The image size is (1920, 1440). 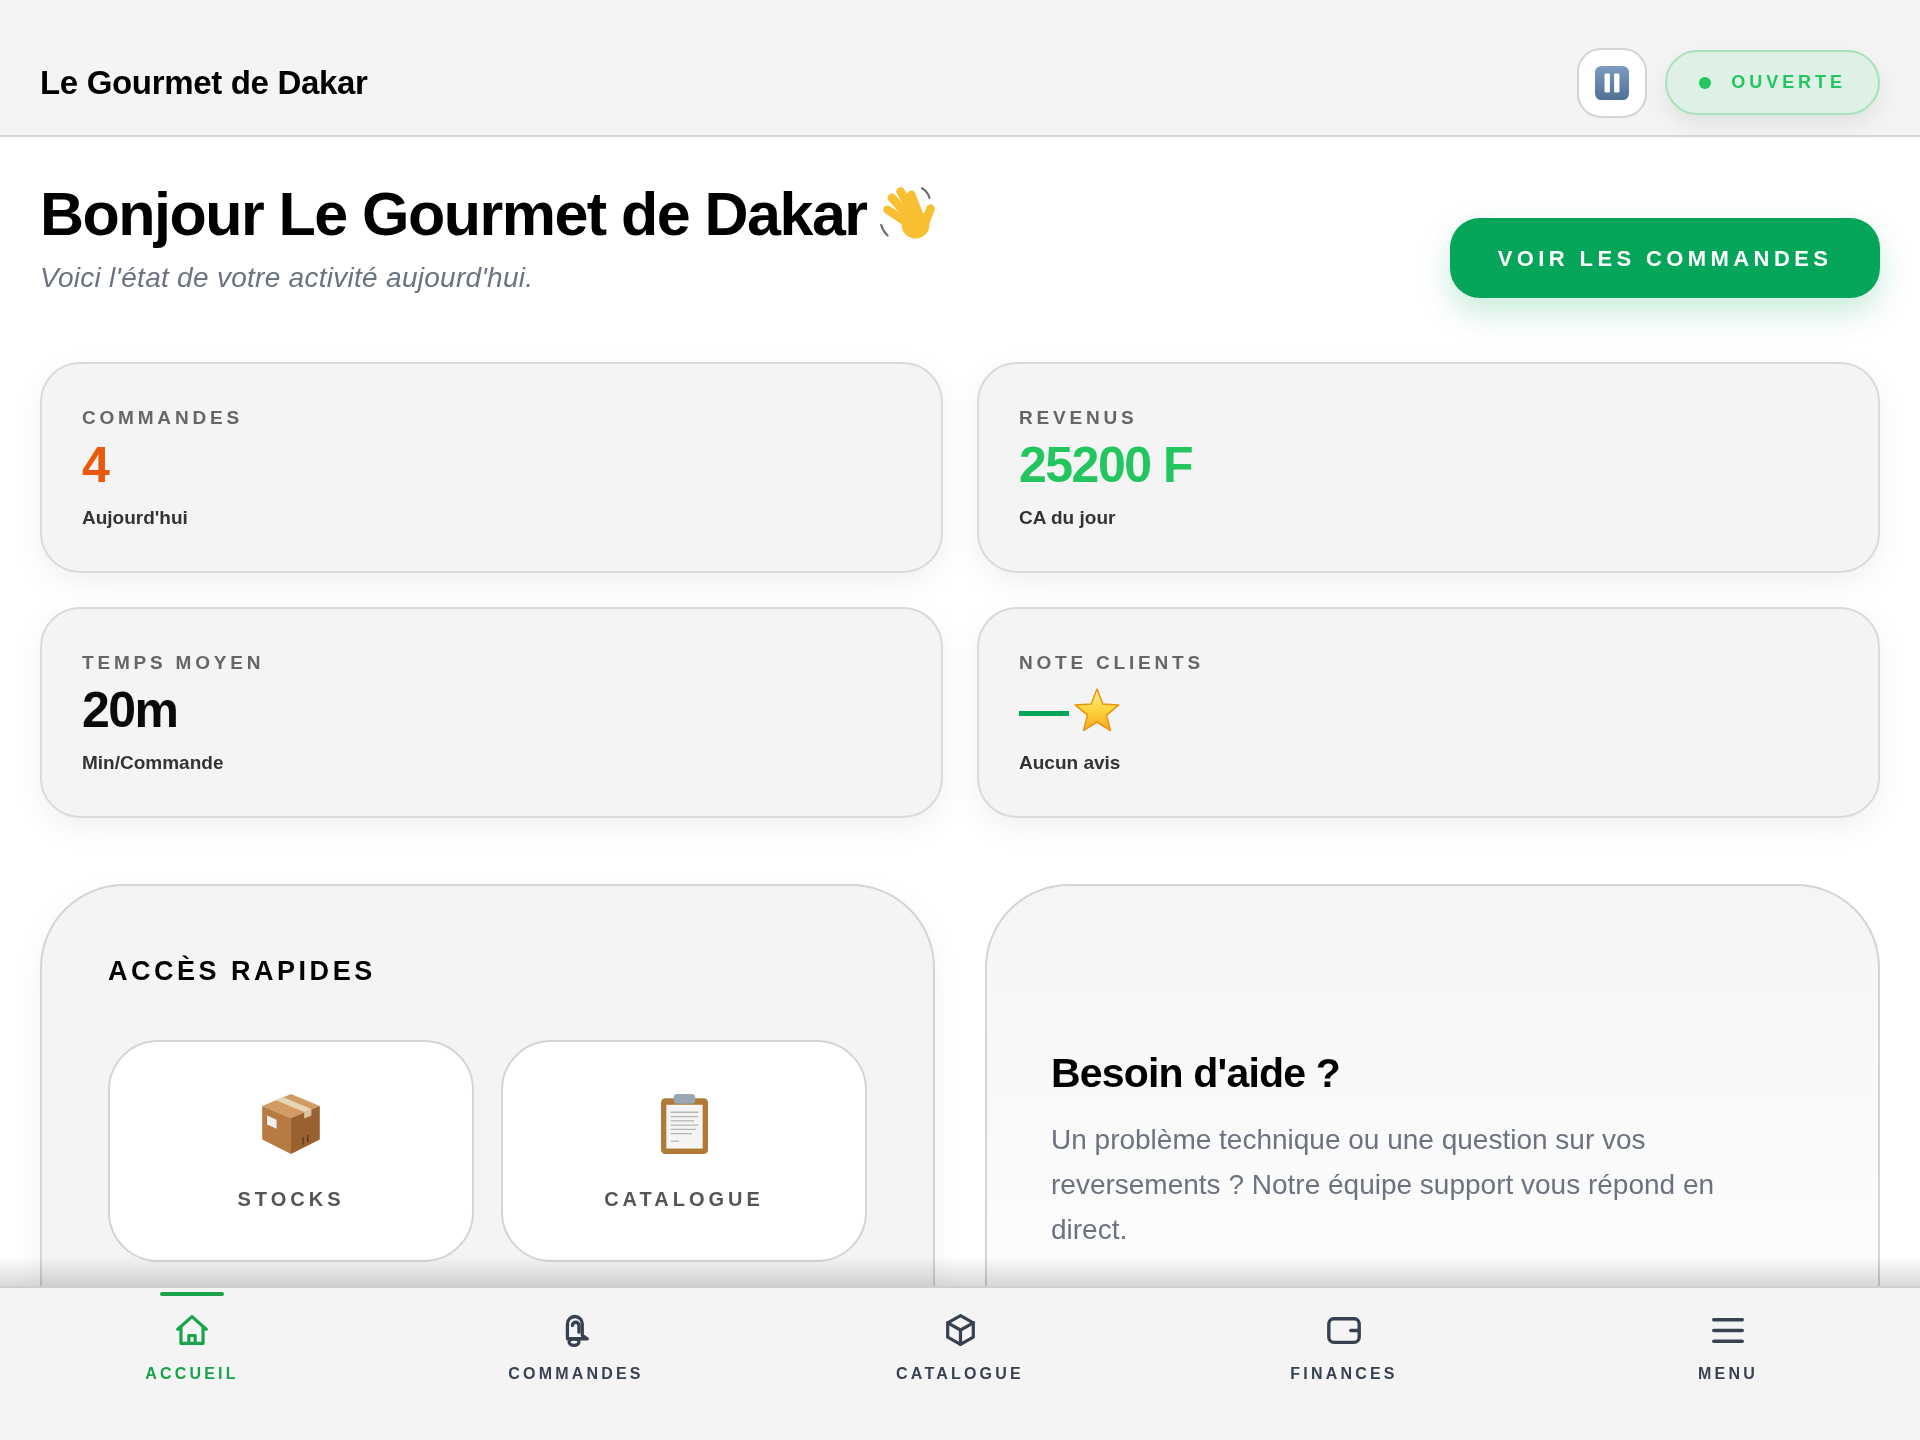 I want to click on star-icon, so click(x=1096, y=710).